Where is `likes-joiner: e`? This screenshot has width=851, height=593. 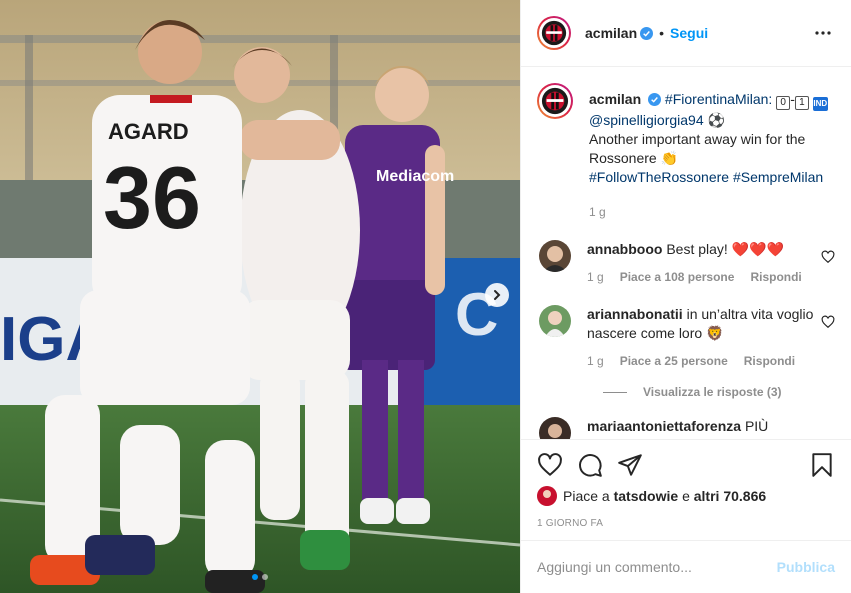
likes-joiner: e is located at coordinates (686, 496).